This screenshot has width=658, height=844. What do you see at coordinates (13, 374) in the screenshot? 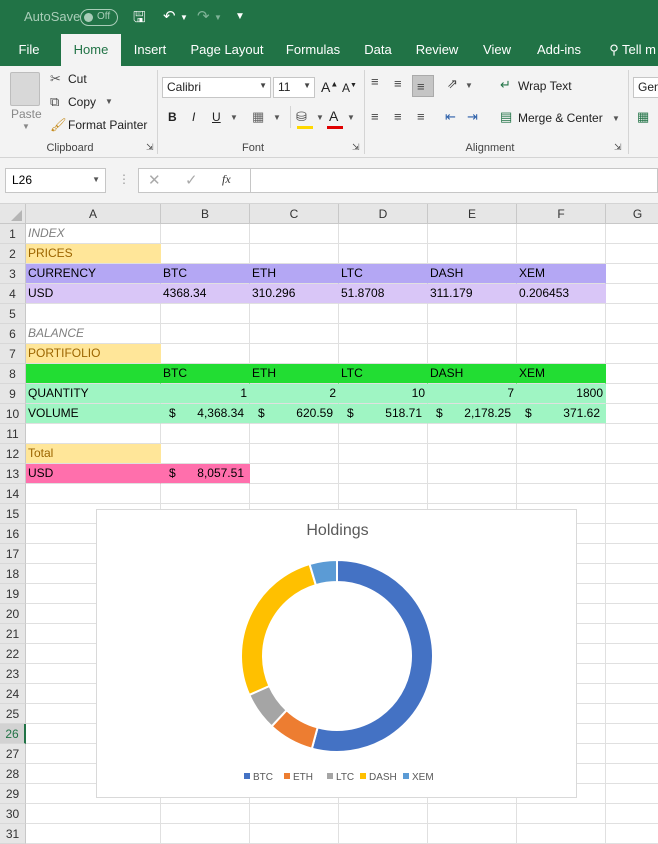
I see `row-header-8: 8` at bounding box center [13, 374].